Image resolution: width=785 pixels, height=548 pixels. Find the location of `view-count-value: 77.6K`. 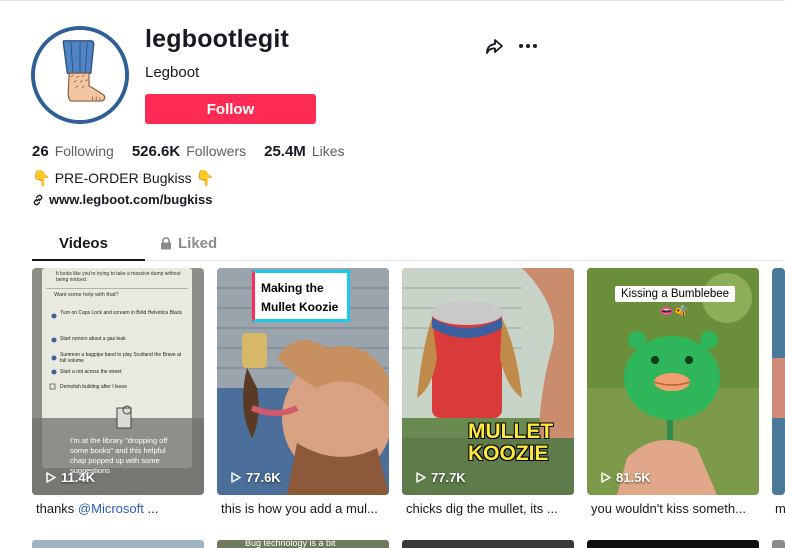

view-count-value: 77.6K is located at coordinates (263, 477).